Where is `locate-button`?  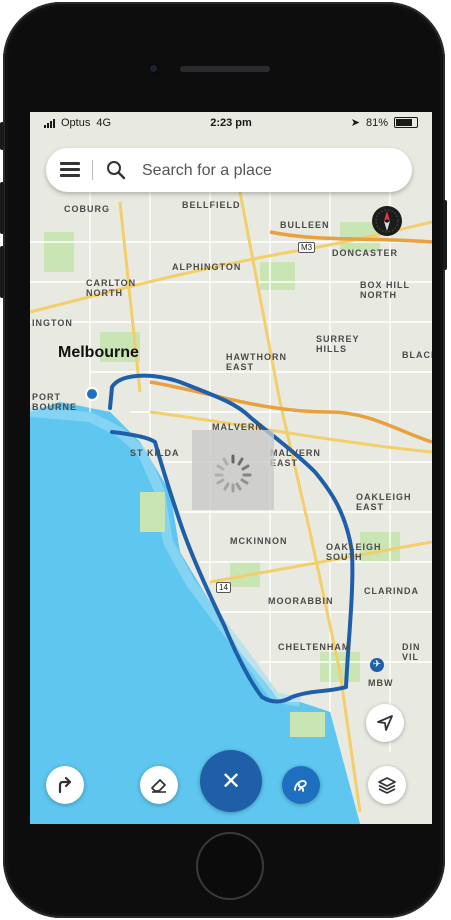
locate-button is located at coordinates (385, 723).